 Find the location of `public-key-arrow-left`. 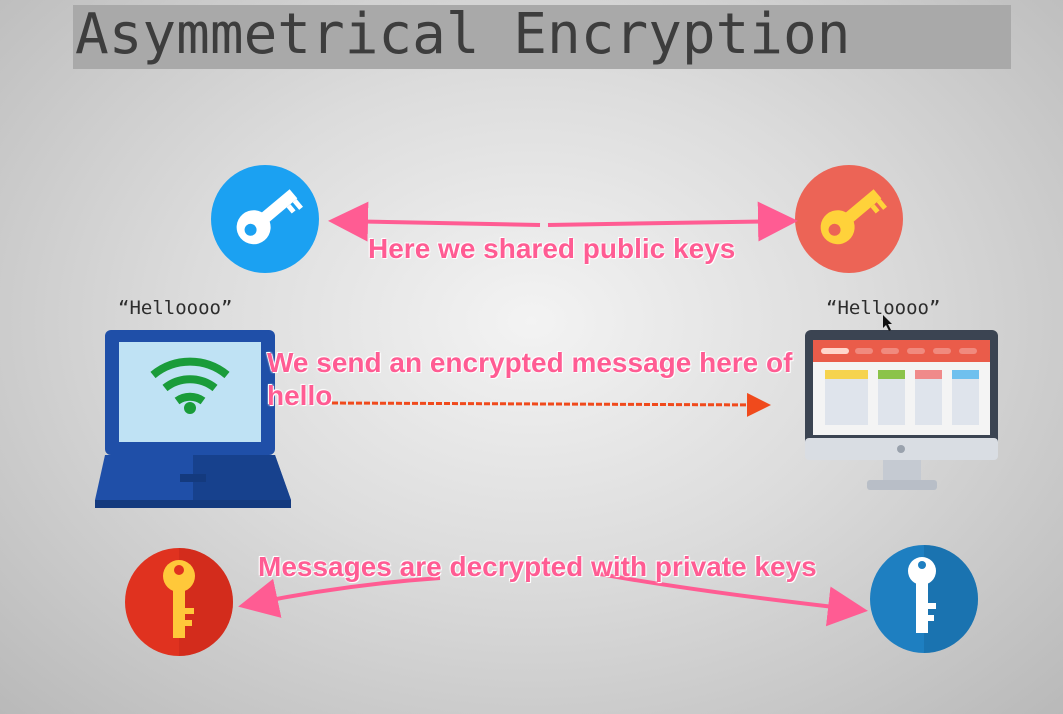

public-key-arrow-left is located at coordinates (434, 221).